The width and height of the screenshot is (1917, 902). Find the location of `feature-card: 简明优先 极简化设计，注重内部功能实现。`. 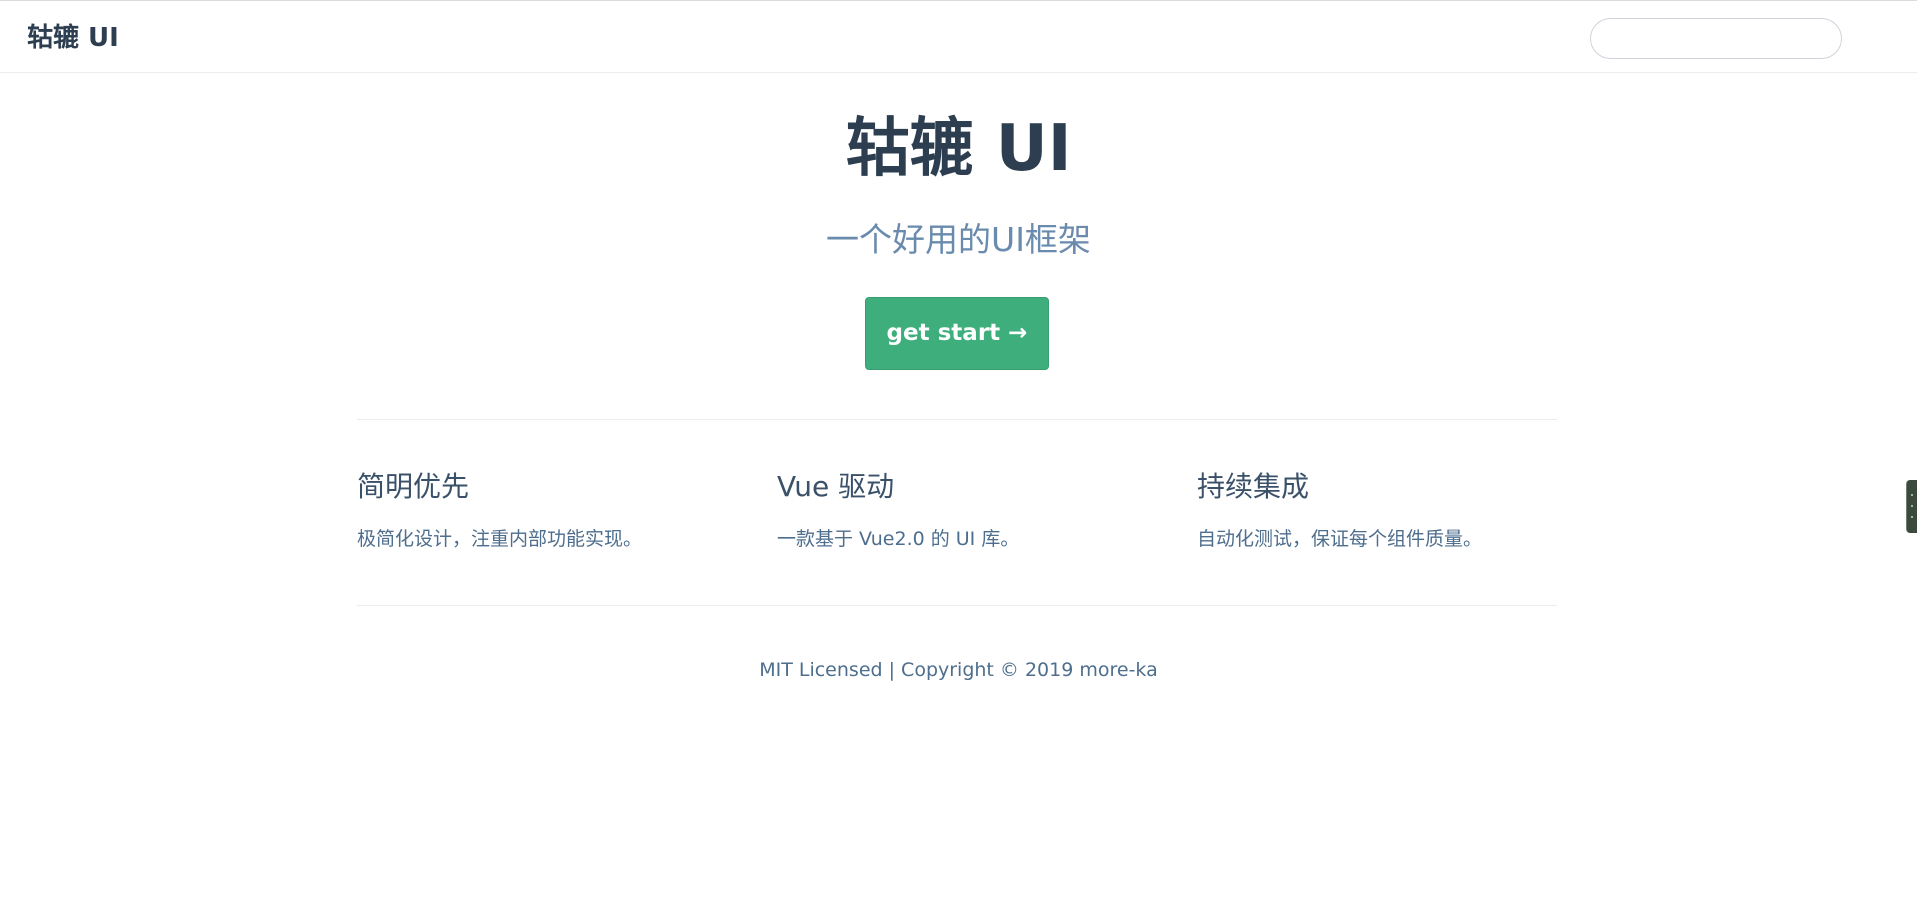

feature-card: 简明优先 极简化设计，注重内部功能实现。 is located at coordinates (547, 510).